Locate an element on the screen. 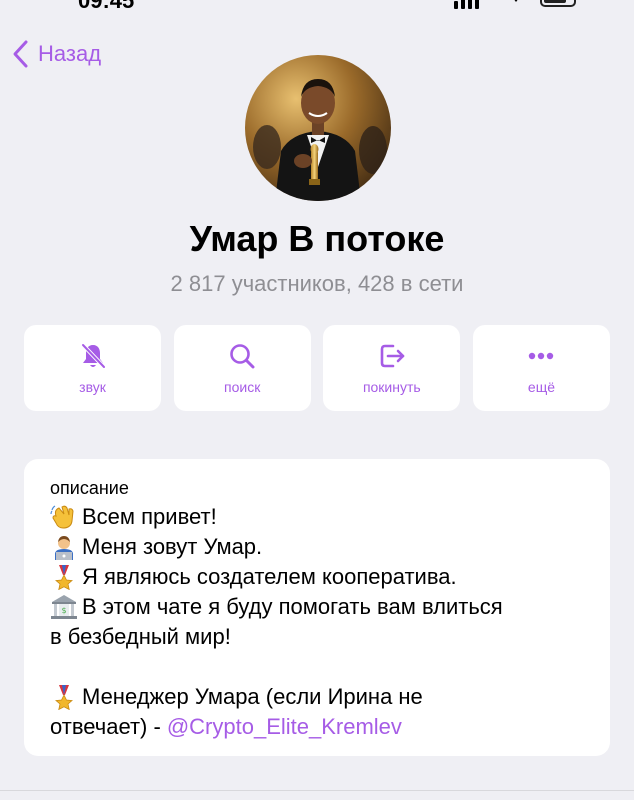 This screenshot has height=800, width=634. description-line: Менеджер Умара (если Ирина не is located at coordinates (319, 697).